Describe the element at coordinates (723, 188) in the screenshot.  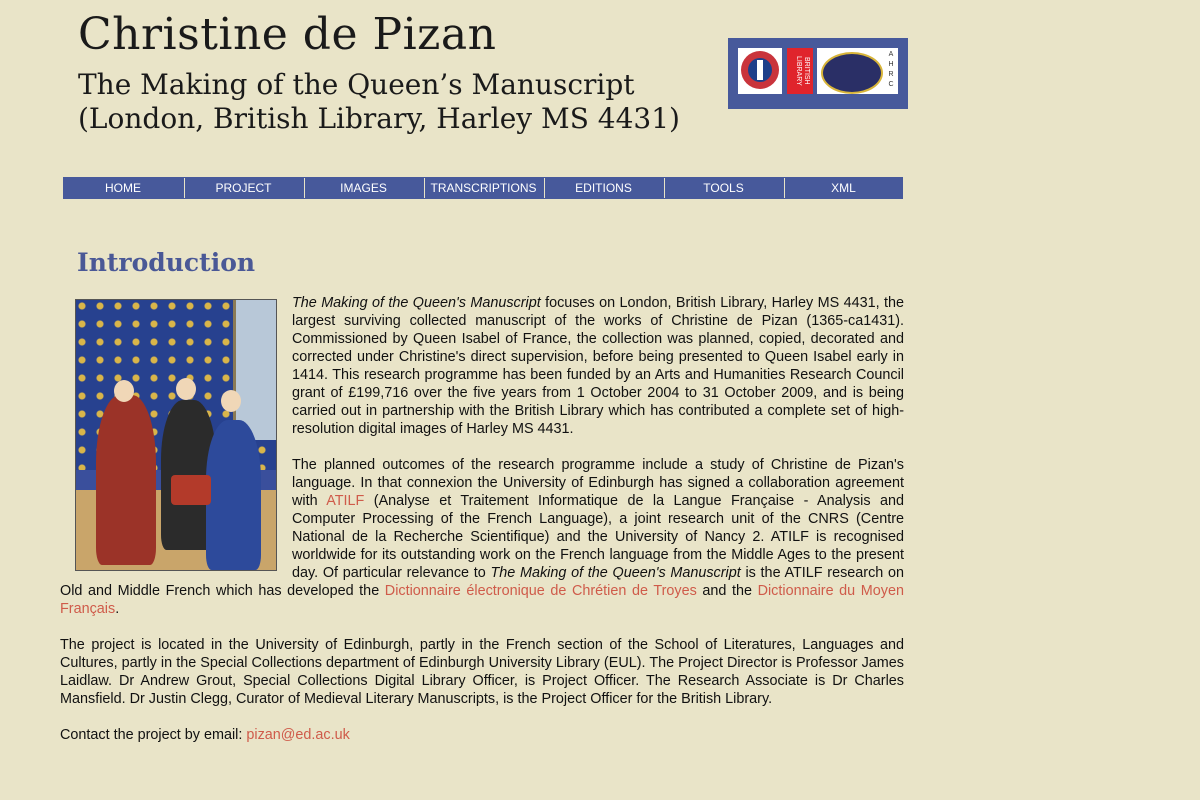
I see `nav-tools: TOOLS` at that location.